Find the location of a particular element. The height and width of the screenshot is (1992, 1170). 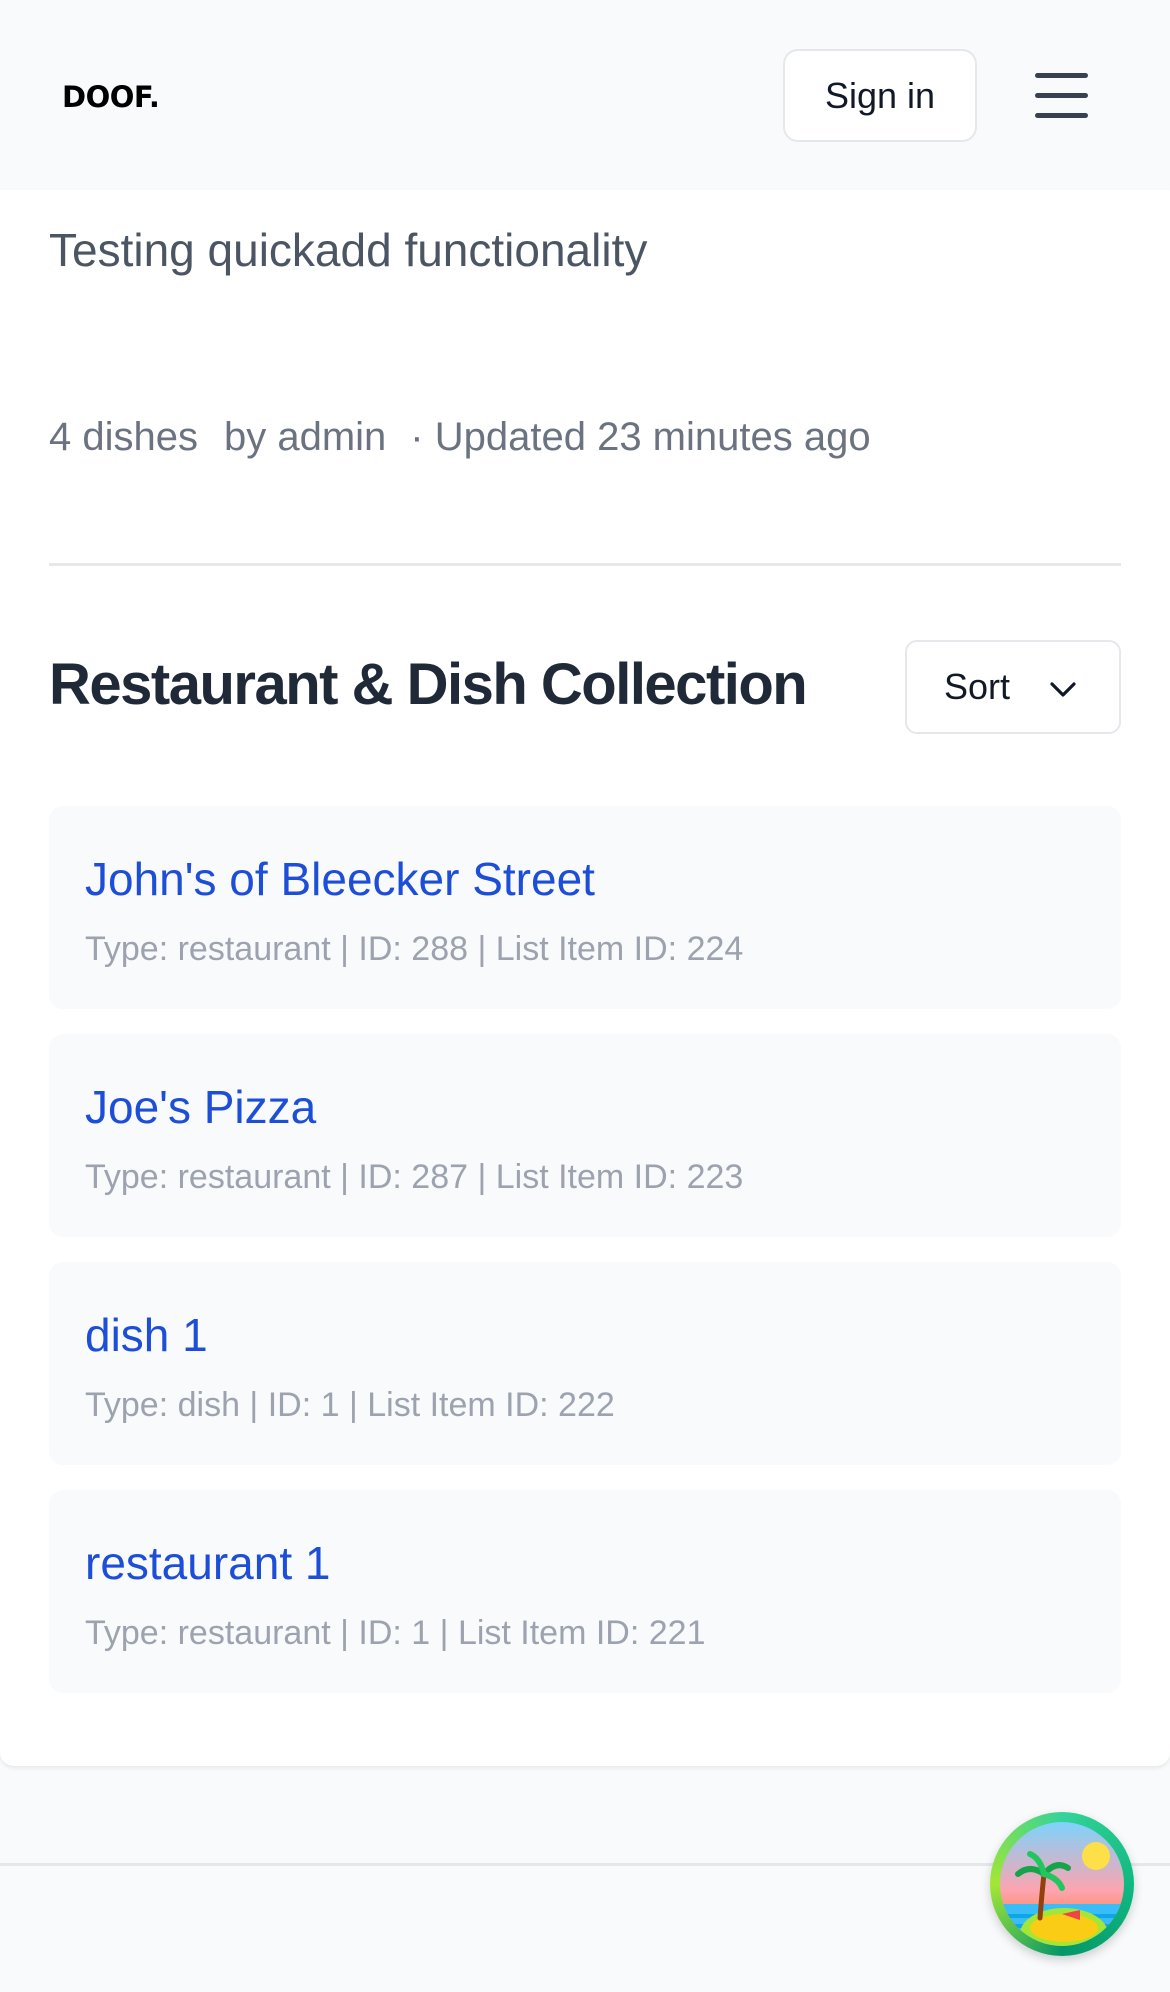

list-updated-time: · Updated 23 minutes ago is located at coordinates (640, 437).